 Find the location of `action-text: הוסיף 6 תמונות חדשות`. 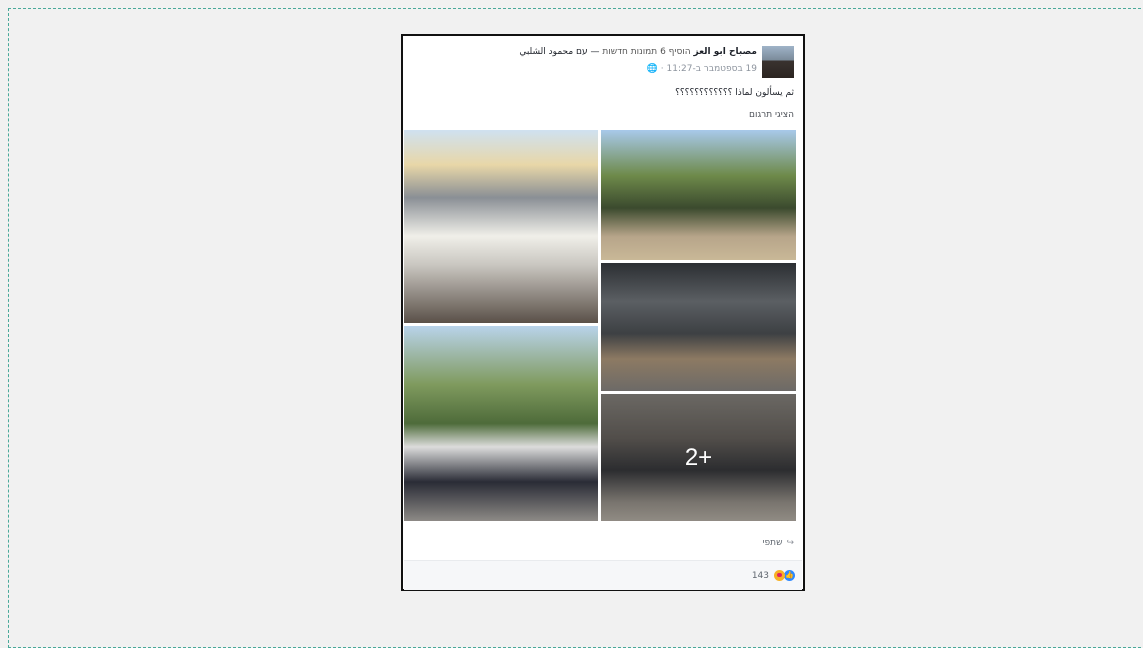

action-text: הוסיף 6 תמונות חדשות is located at coordinates (646, 52).